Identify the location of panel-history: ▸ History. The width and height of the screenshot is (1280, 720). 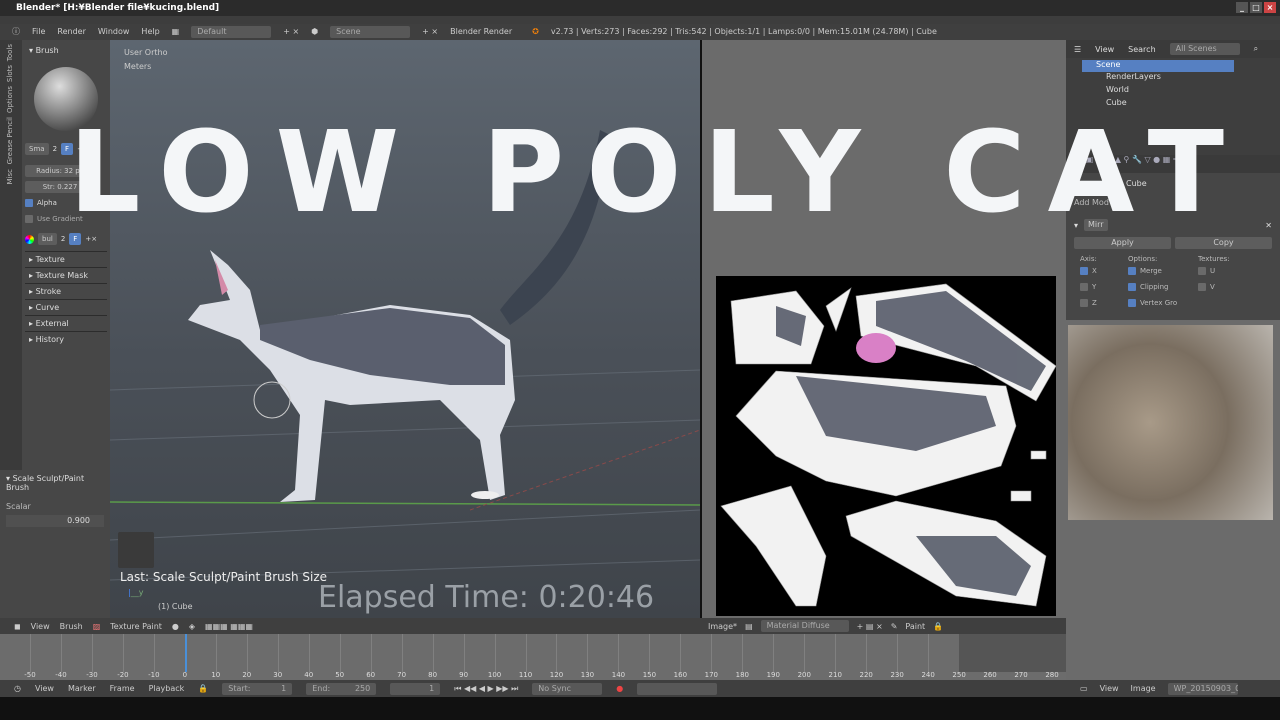
(66, 339).